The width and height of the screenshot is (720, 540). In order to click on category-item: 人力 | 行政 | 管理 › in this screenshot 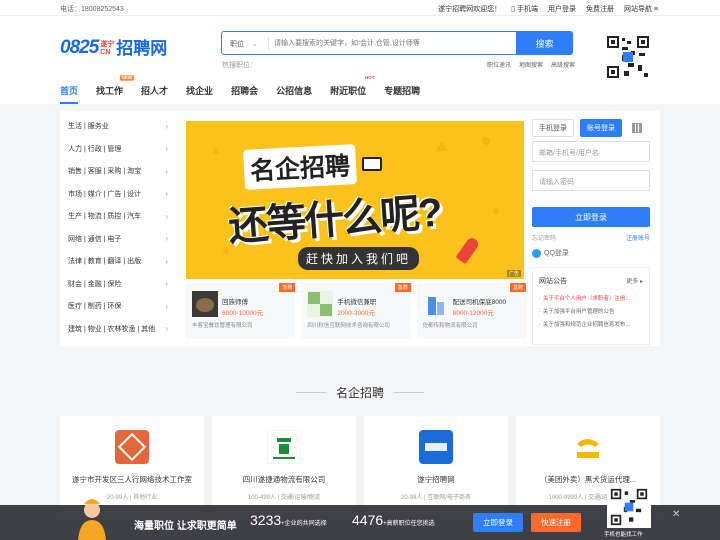, I will do `click(118, 149)`.